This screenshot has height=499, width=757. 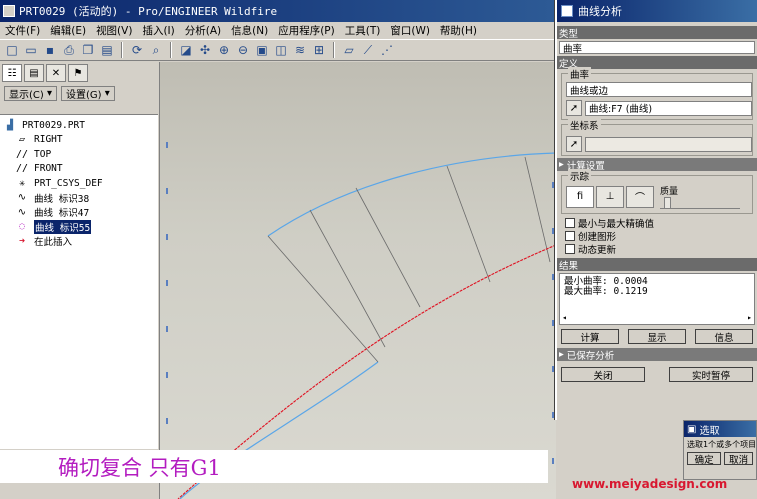 I want to click on csys-field, so click(x=668, y=144).